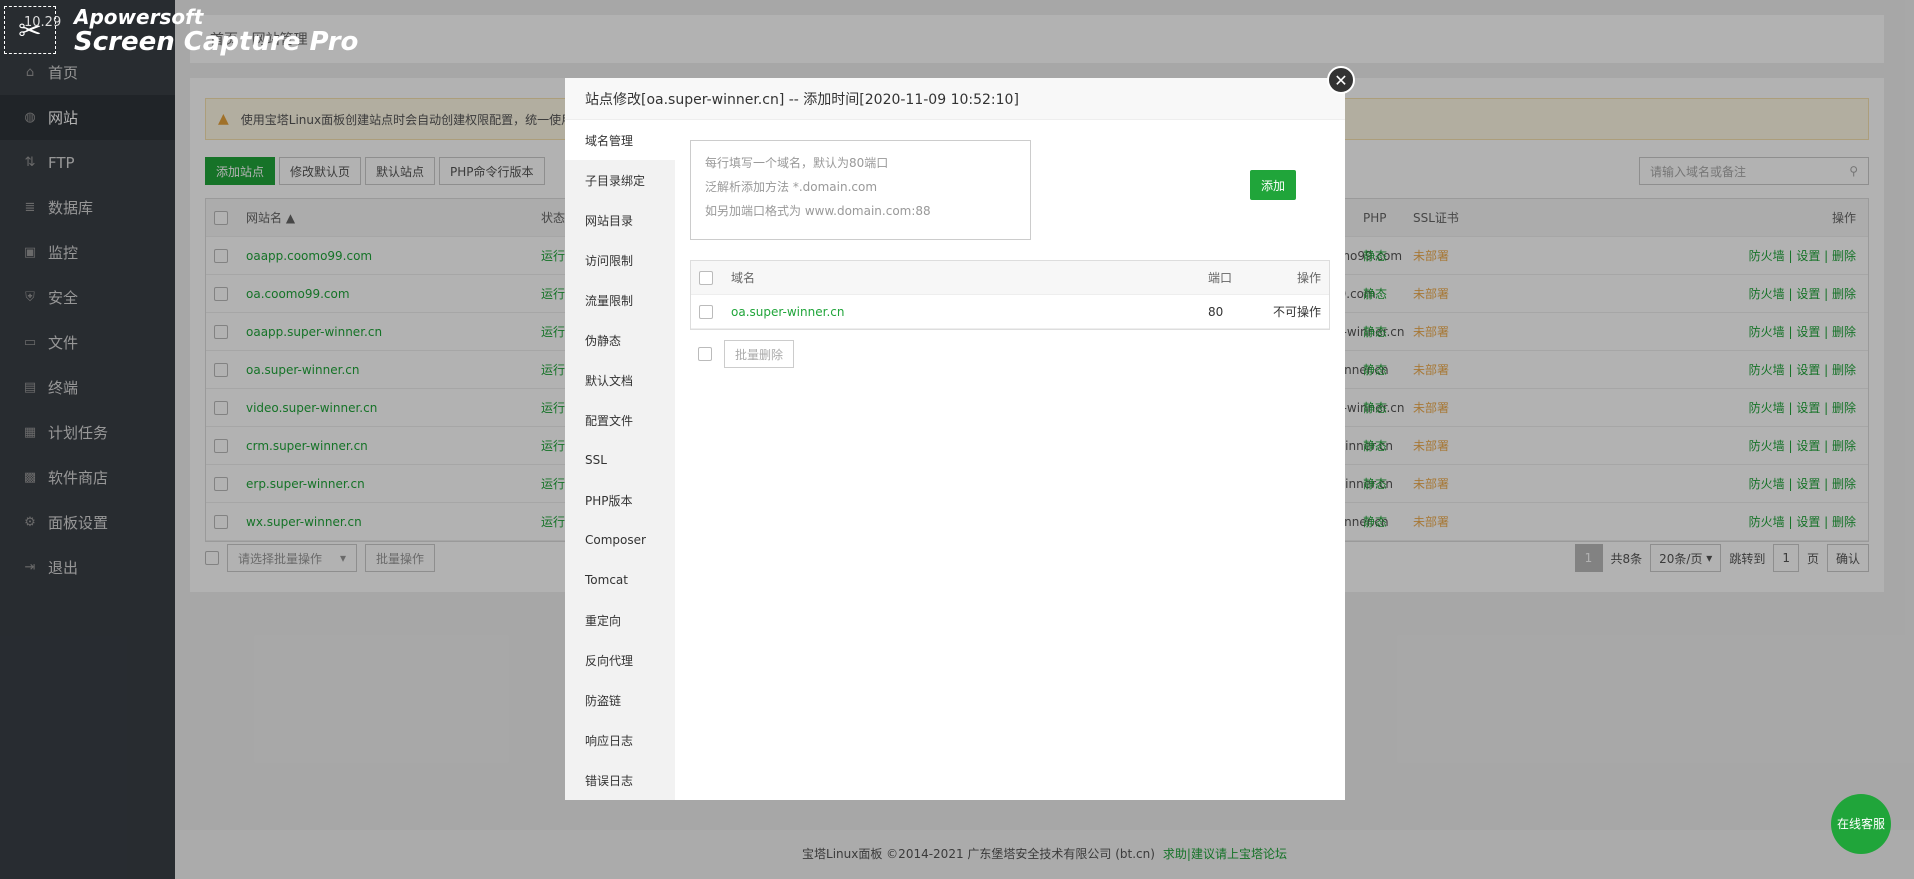  I want to click on modal-menu-item: 配置文件, so click(620, 420).